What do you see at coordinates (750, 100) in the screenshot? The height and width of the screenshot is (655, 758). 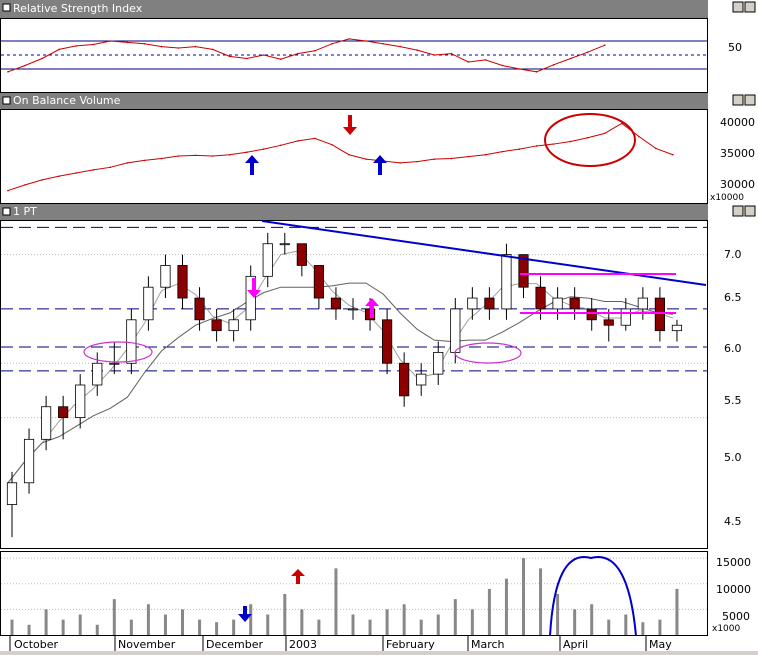 I see `obv-close-icon` at bounding box center [750, 100].